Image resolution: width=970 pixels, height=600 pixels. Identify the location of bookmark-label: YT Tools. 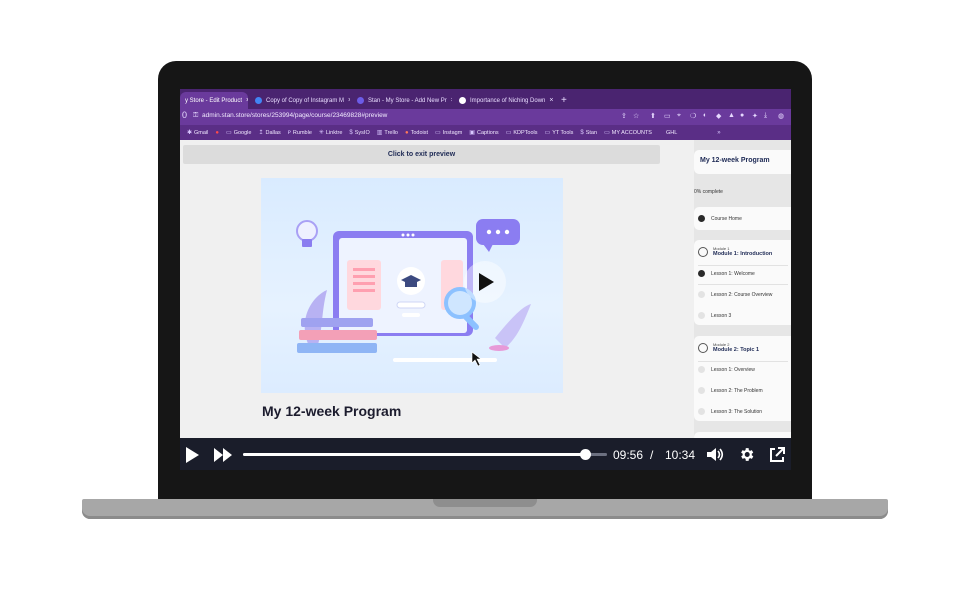
(563, 132).